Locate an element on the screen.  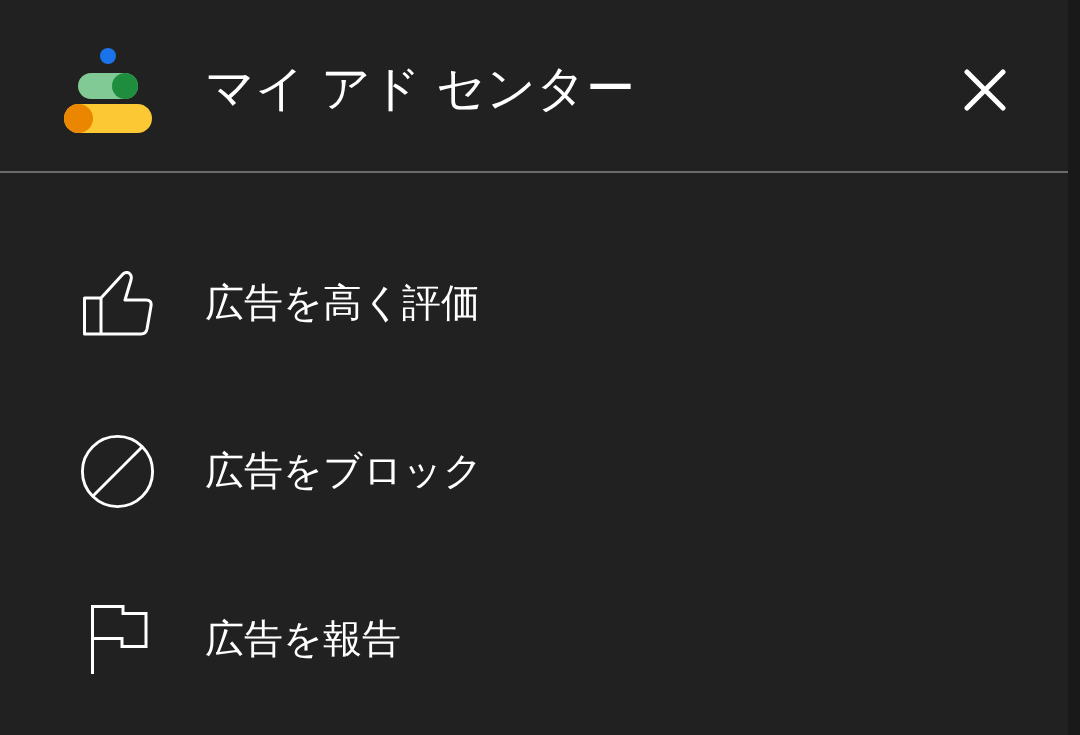
close-button is located at coordinates (985, 89).